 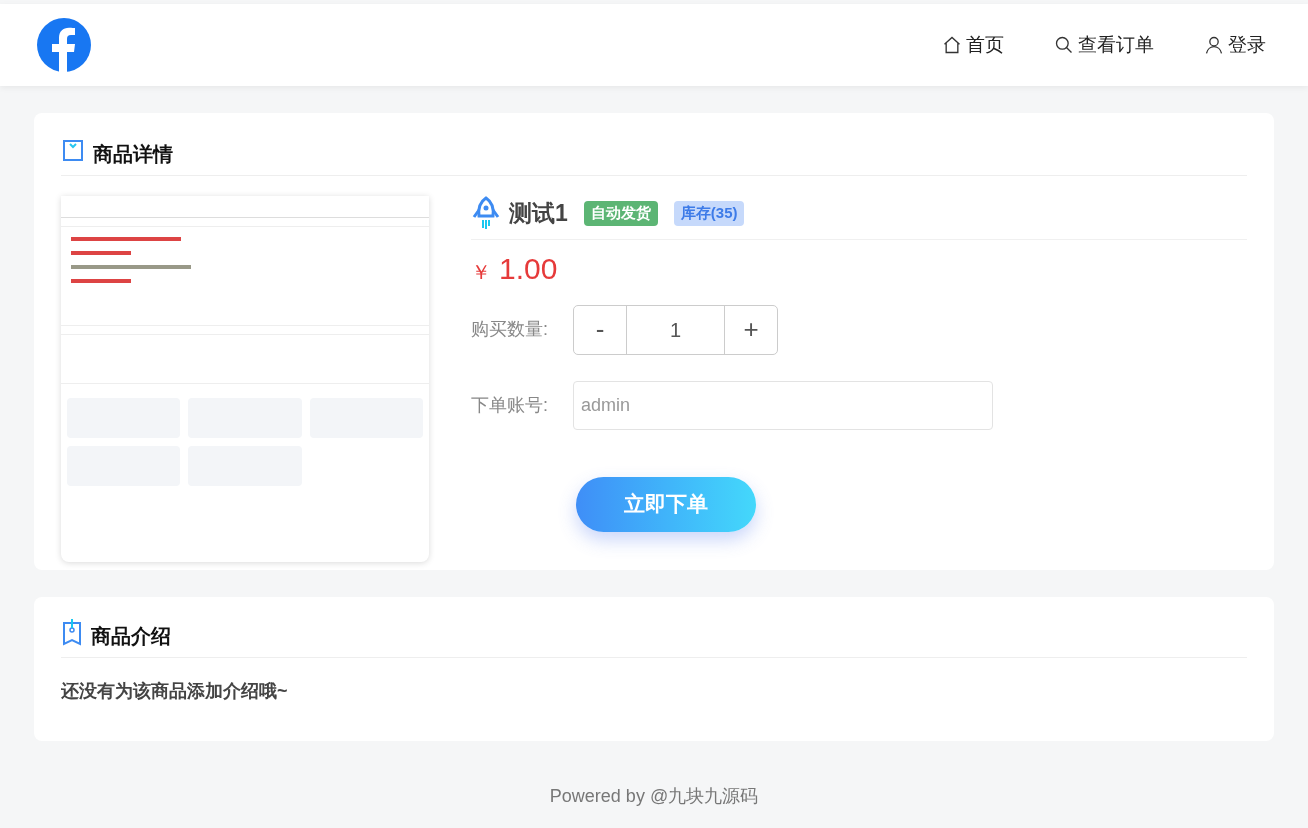 I want to click on product-price: ￥ 1.00, so click(x=515, y=268).